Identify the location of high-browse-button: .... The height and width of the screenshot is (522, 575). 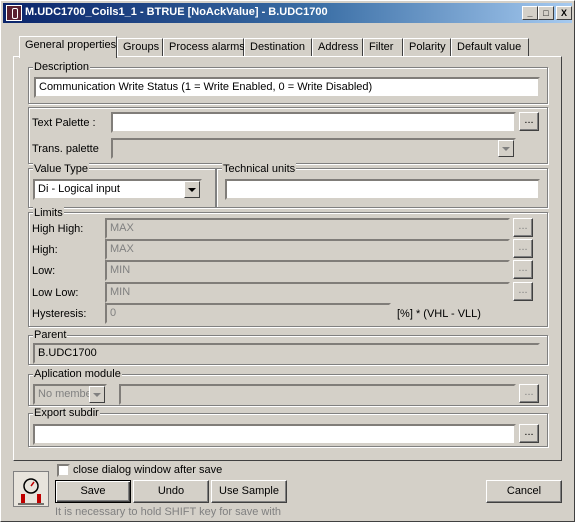
(523, 248).